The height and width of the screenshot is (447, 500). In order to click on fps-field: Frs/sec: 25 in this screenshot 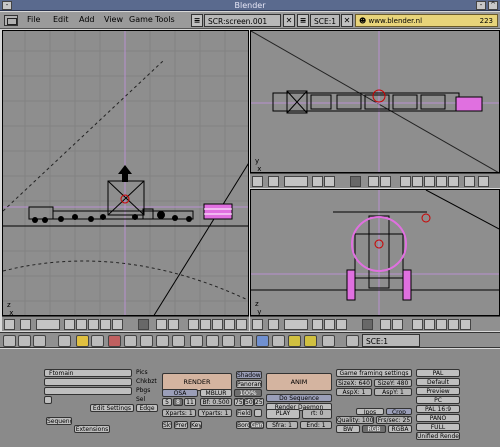, I will do `click(394, 420)`.